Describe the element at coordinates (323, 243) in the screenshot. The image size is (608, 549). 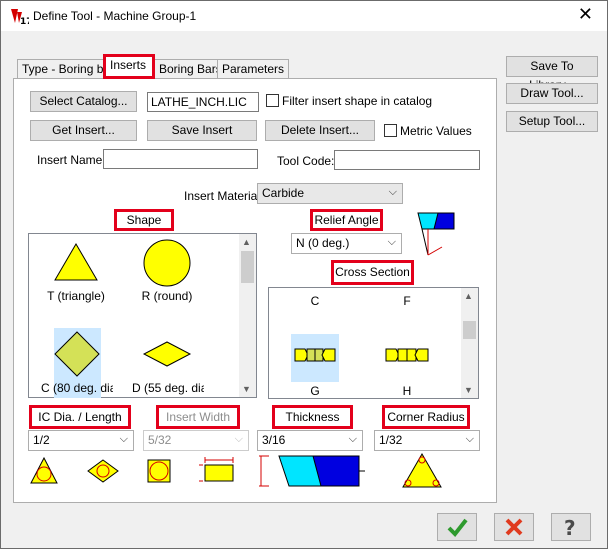
I see `relief-angle-value: N (0 deg.)` at that location.